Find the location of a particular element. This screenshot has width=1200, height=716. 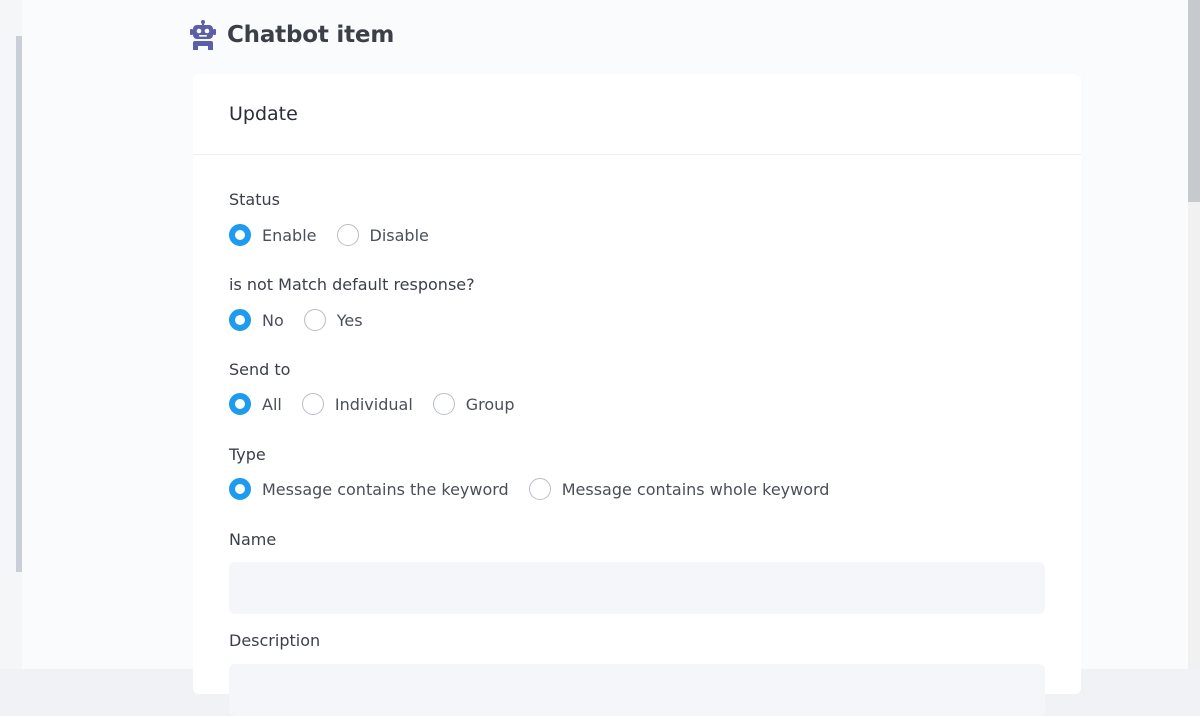

radio-label: Enable is located at coordinates (289, 235).